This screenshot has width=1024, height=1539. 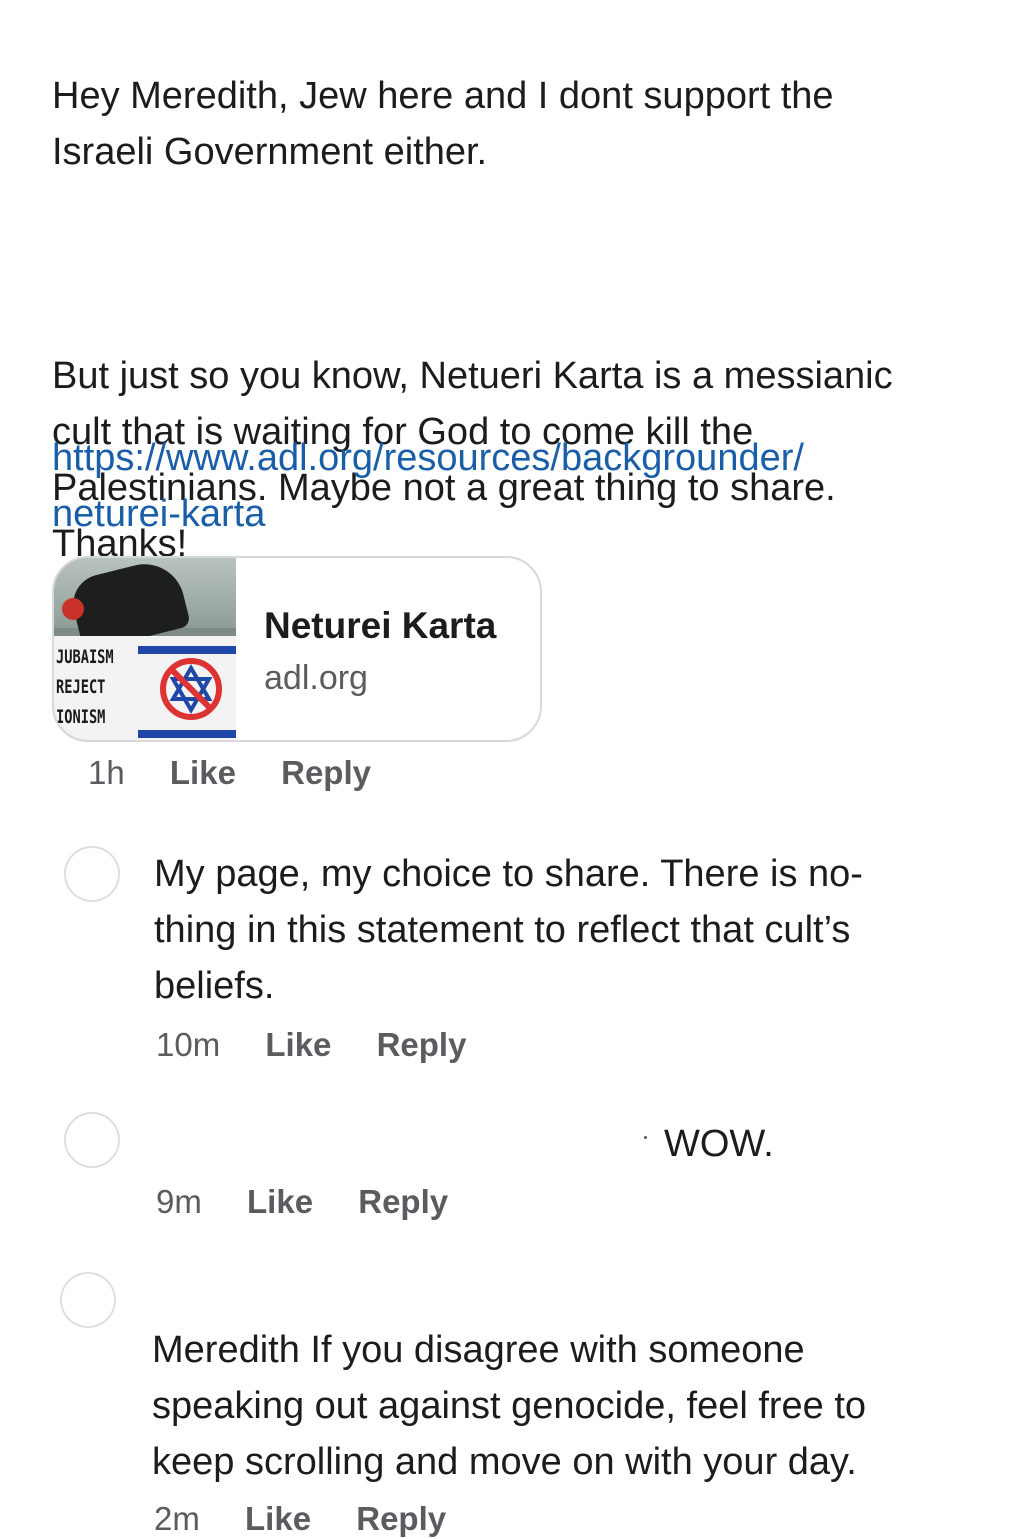 What do you see at coordinates (380, 625) in the screenshot?
I see `link-preview-title: Neturei Karta` at bounding box center [380, 625].